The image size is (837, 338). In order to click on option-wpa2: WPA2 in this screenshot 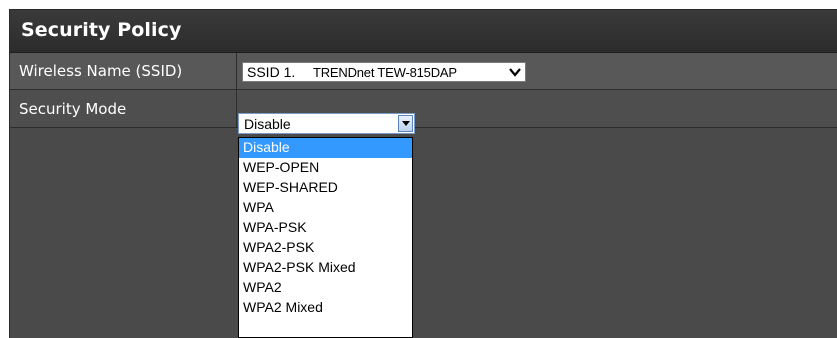, I will do `click(325, 288)`.